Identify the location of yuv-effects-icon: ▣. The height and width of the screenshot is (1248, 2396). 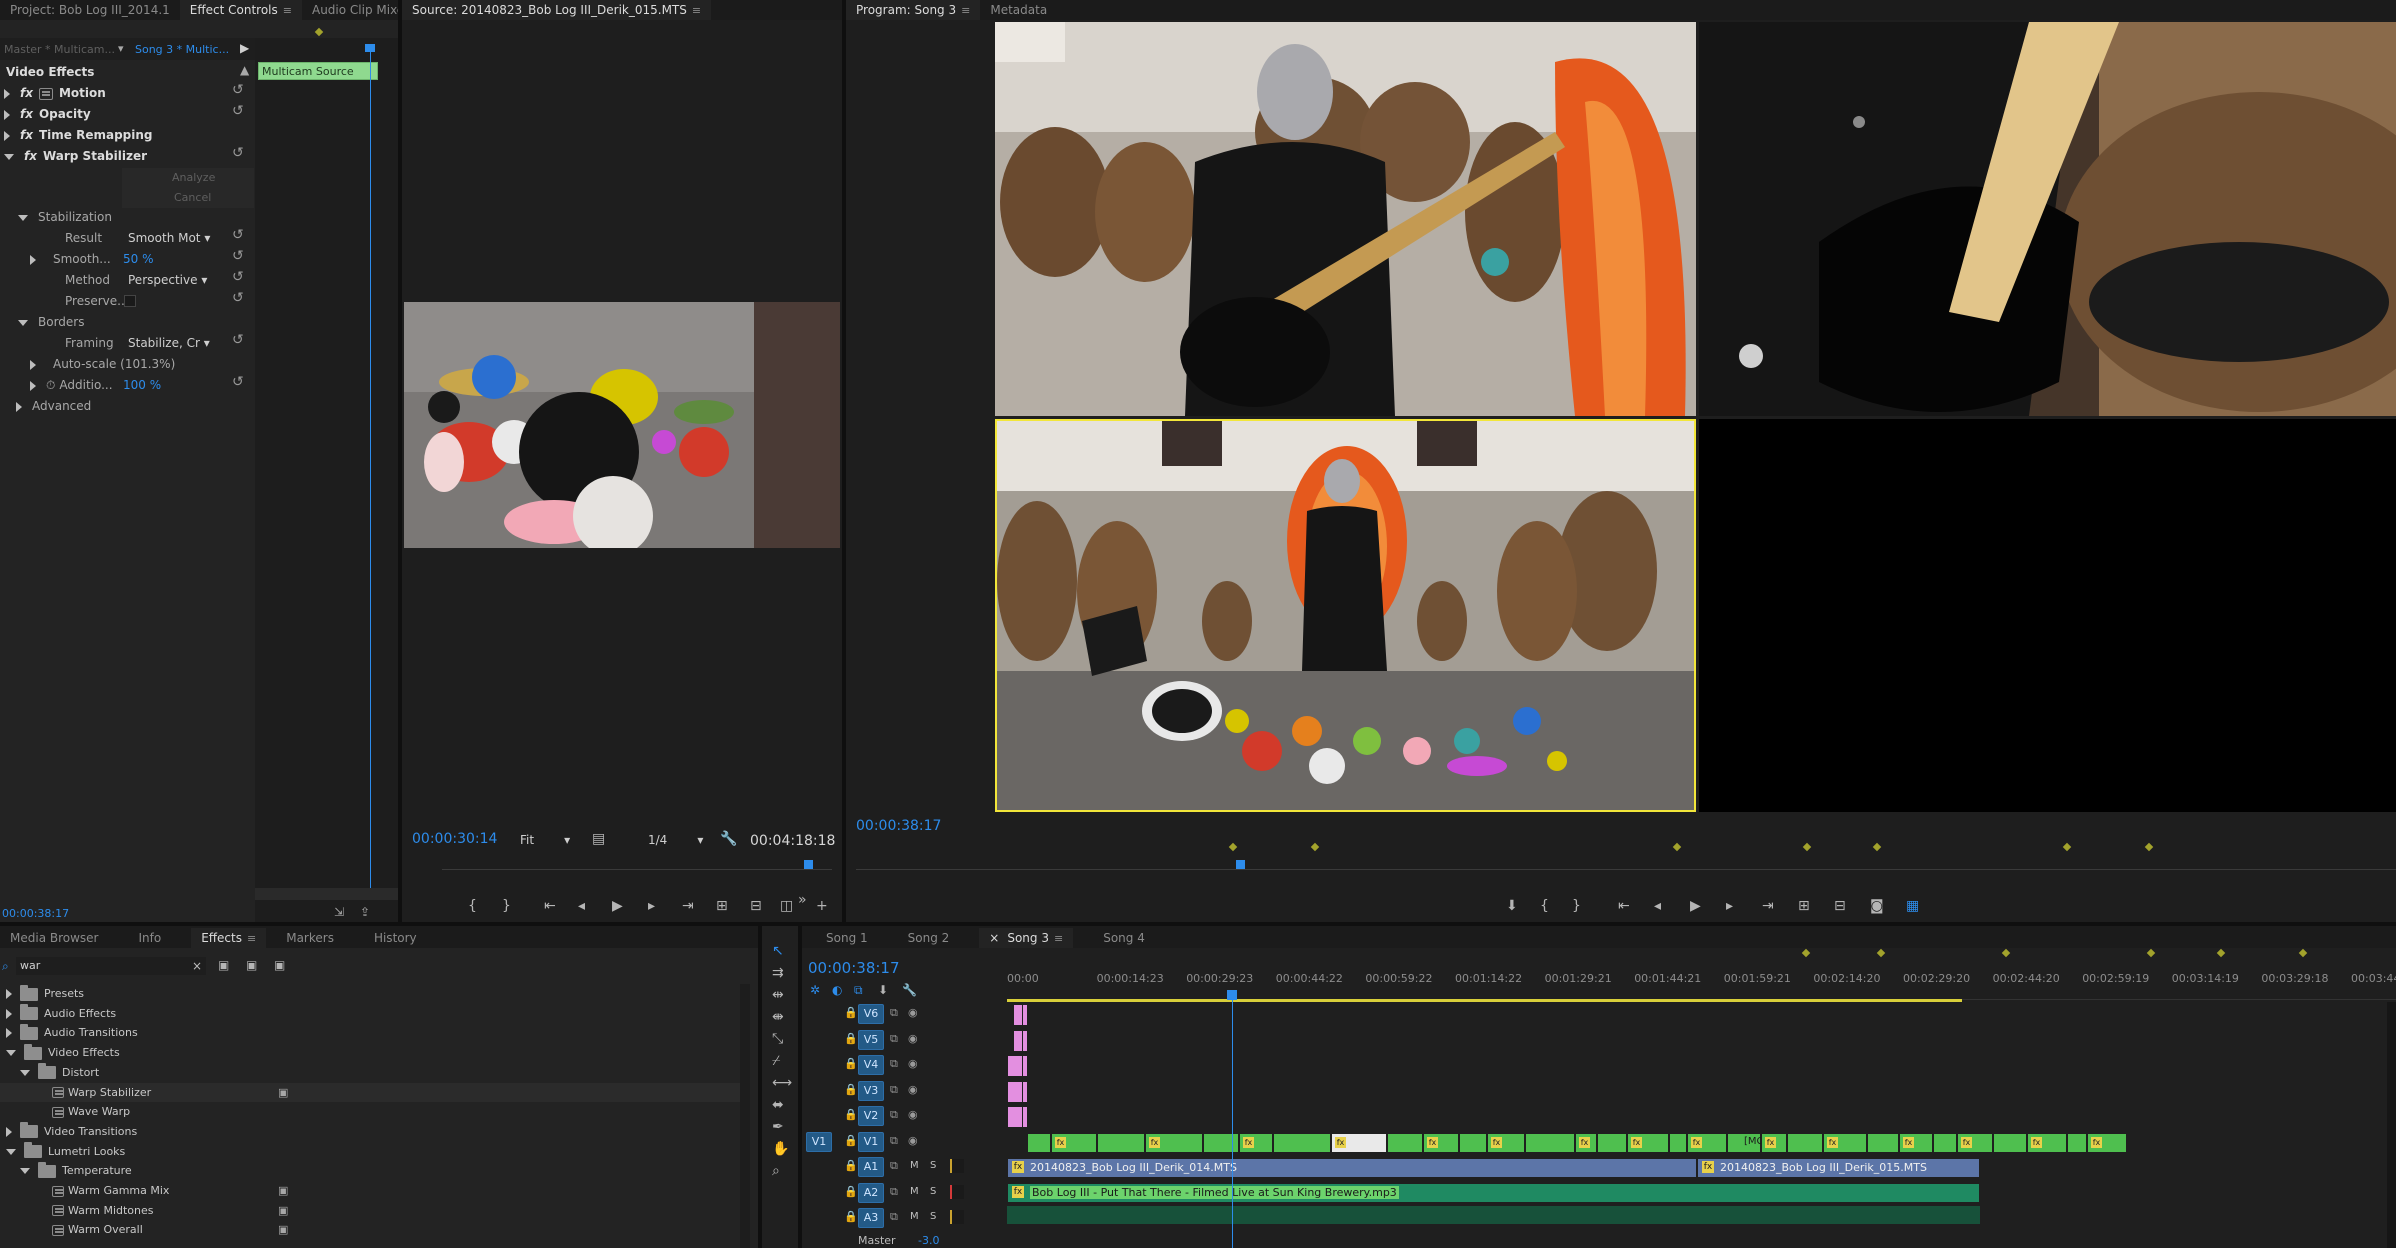
(279, 965).